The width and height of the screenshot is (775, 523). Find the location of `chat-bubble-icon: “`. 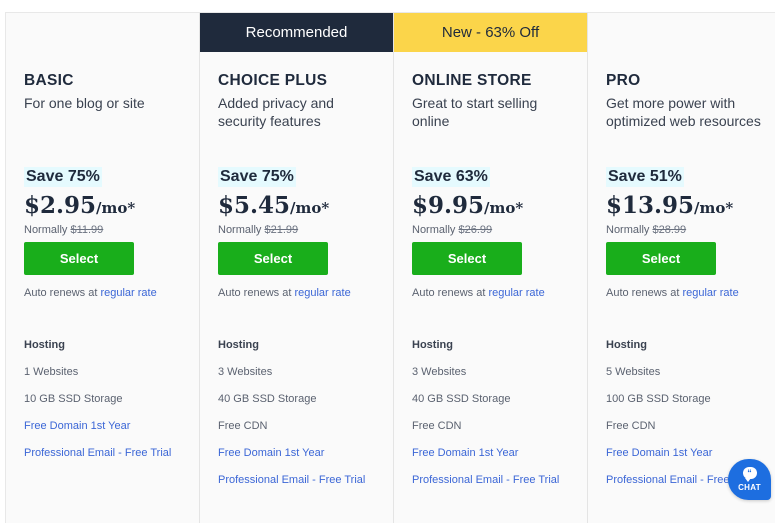

chat-bubble-icon: “ is located at coordinates (749, 474).